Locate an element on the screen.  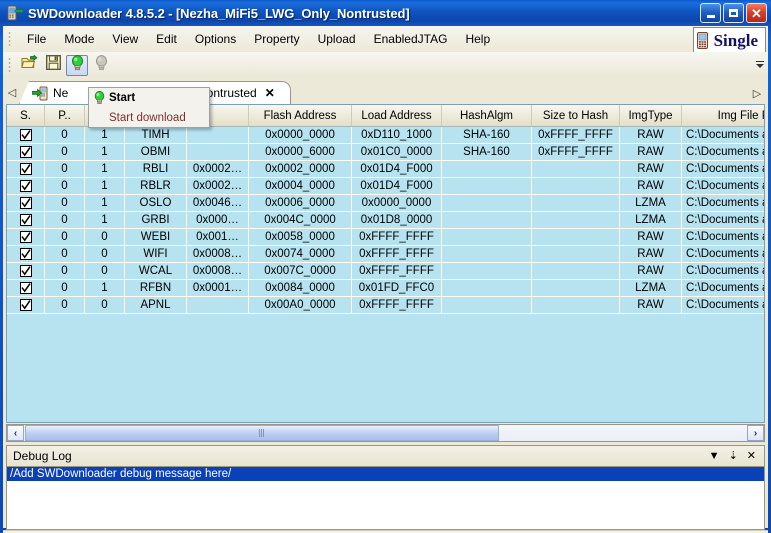
menu-property: Property is located at coordinates (276, 39).